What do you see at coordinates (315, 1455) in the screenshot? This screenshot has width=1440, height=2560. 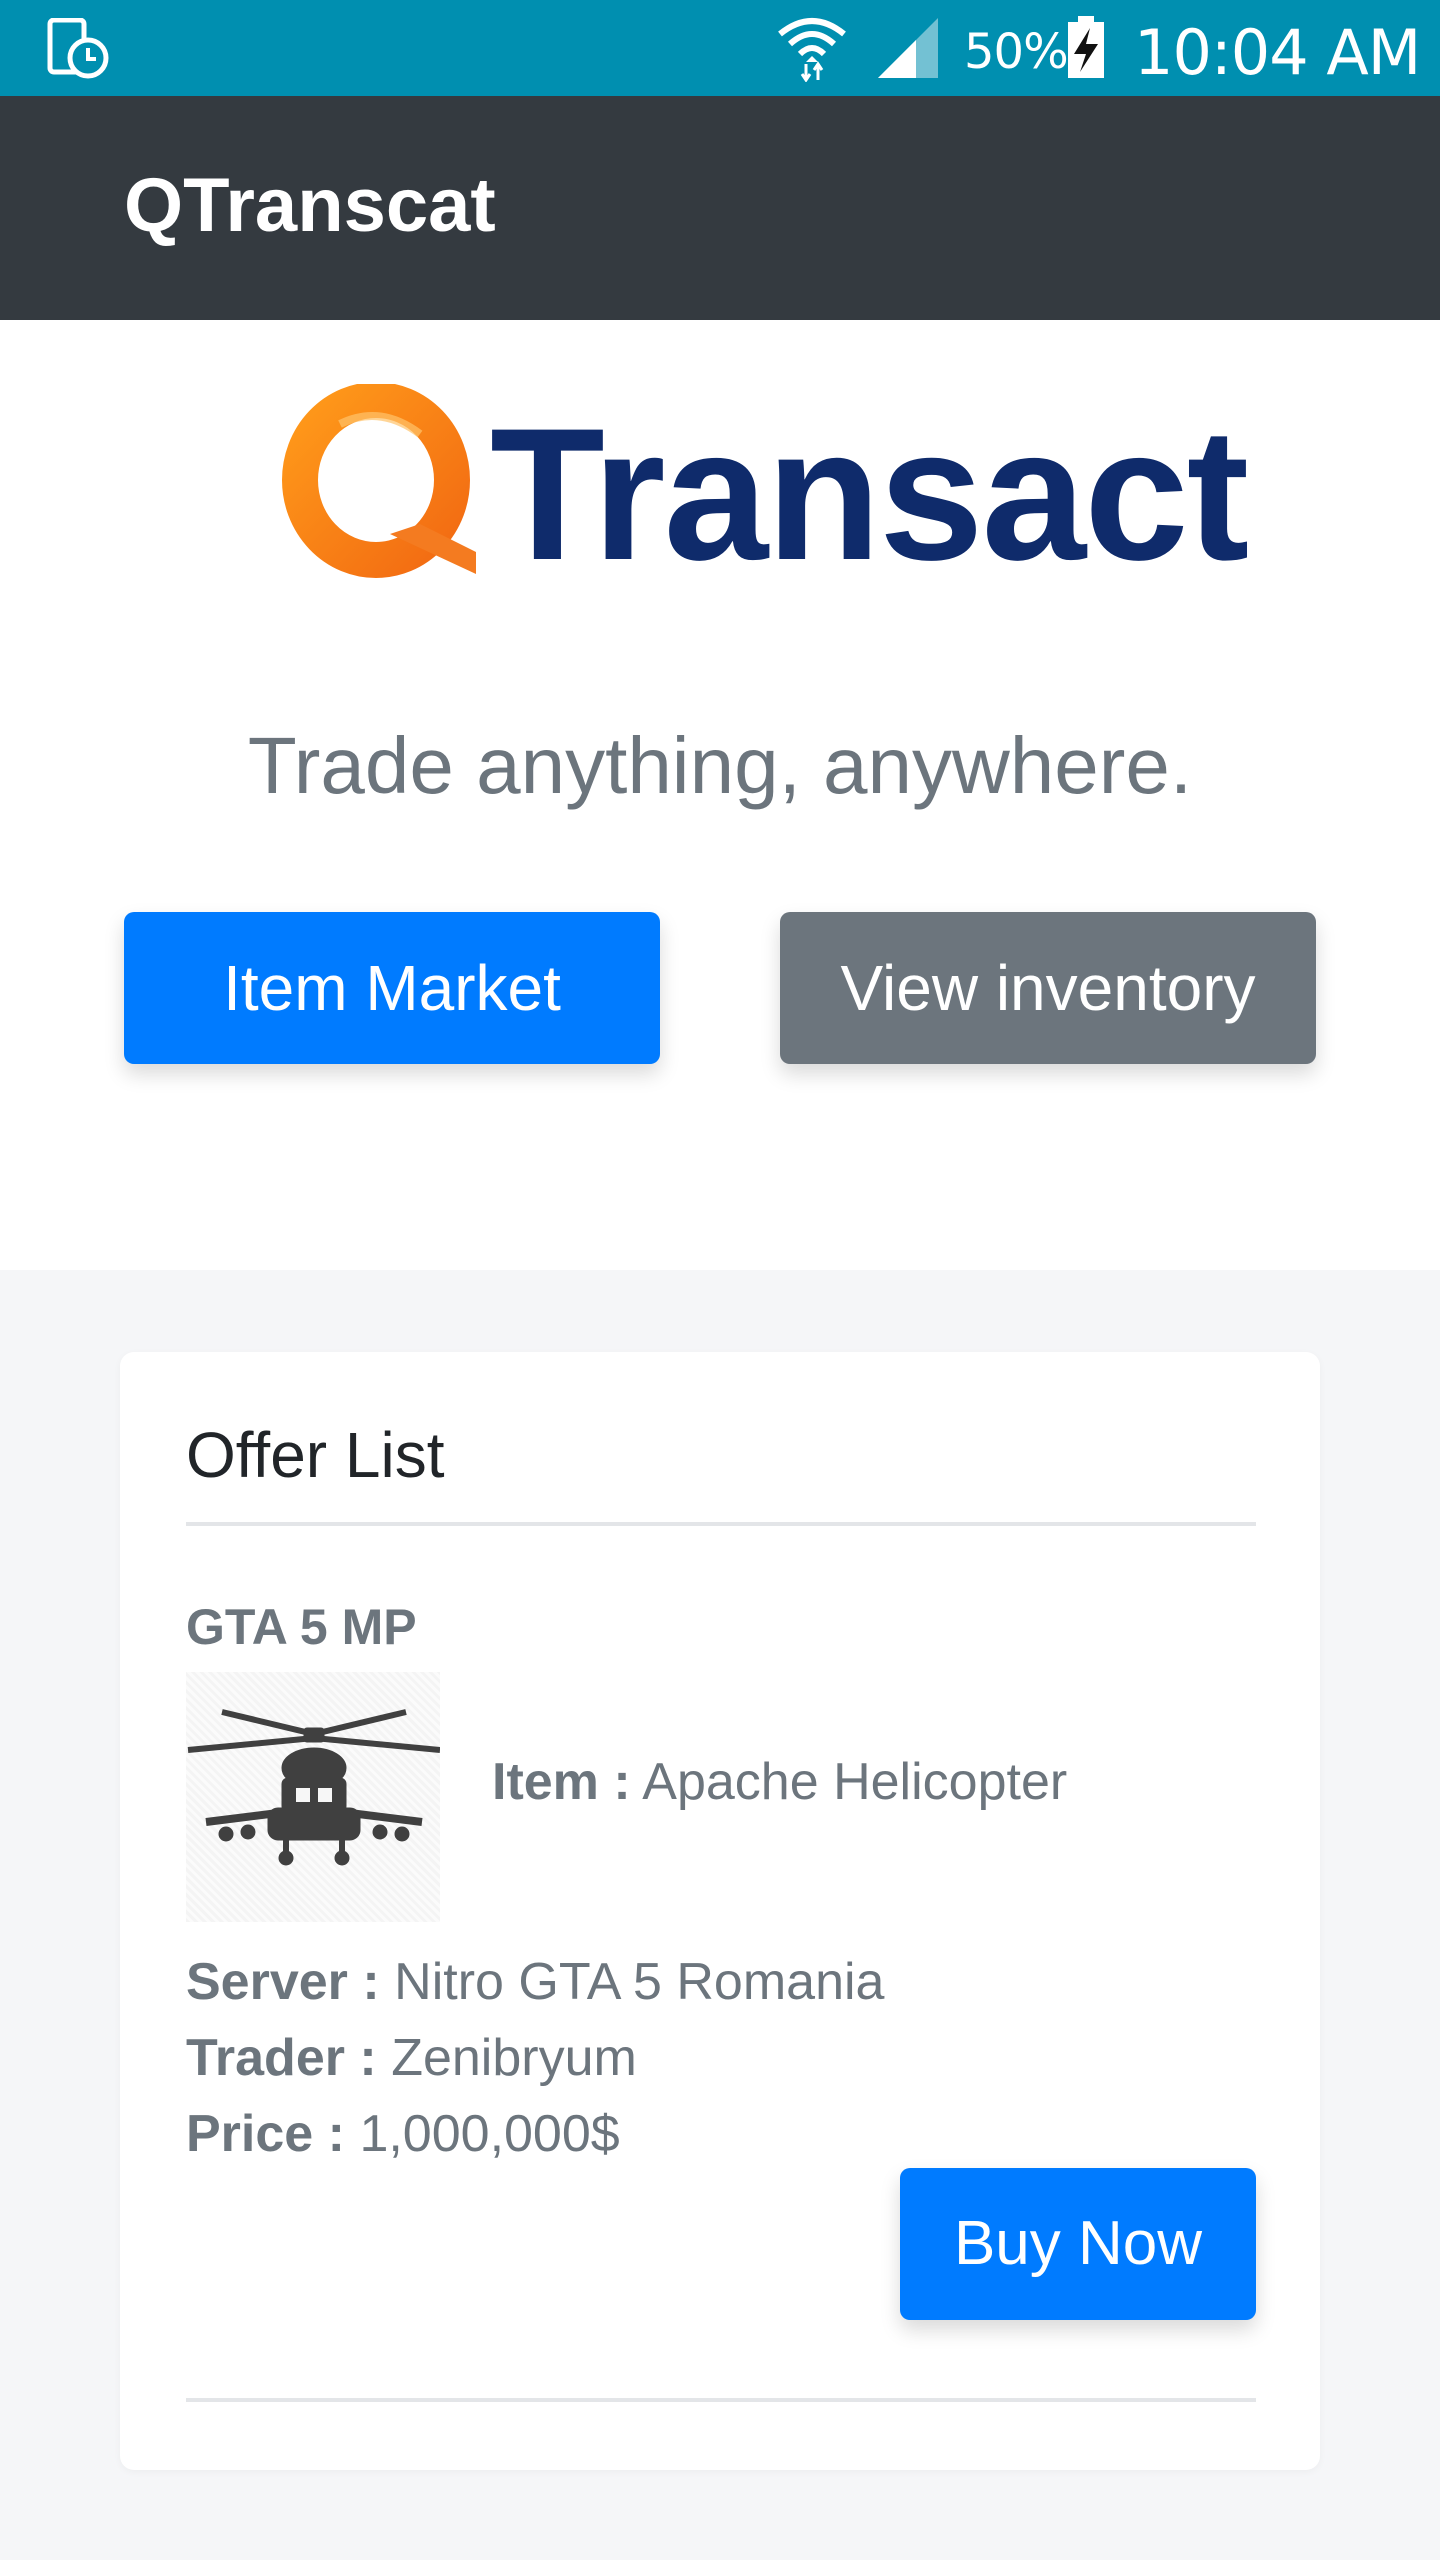 I see `offer-list-title: Offer List` at bounding box center [315, 1455].